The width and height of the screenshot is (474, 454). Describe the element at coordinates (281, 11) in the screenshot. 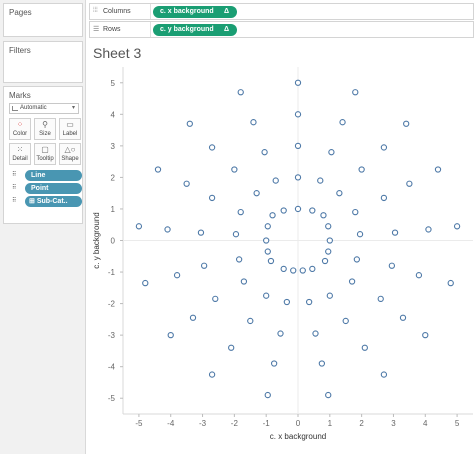

I see `columns-shelf: ⦙⦙⦙ Columns c. x background Δ` at that location.